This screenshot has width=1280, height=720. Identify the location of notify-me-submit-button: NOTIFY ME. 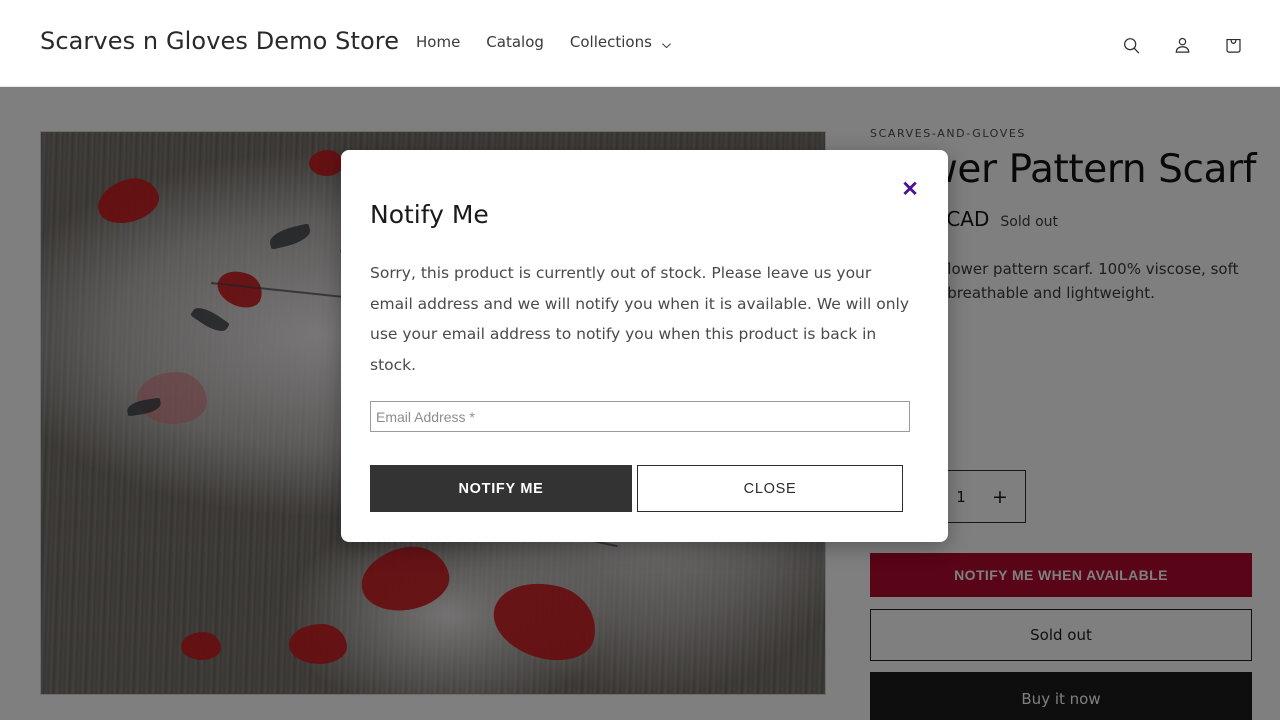
(501, 488).